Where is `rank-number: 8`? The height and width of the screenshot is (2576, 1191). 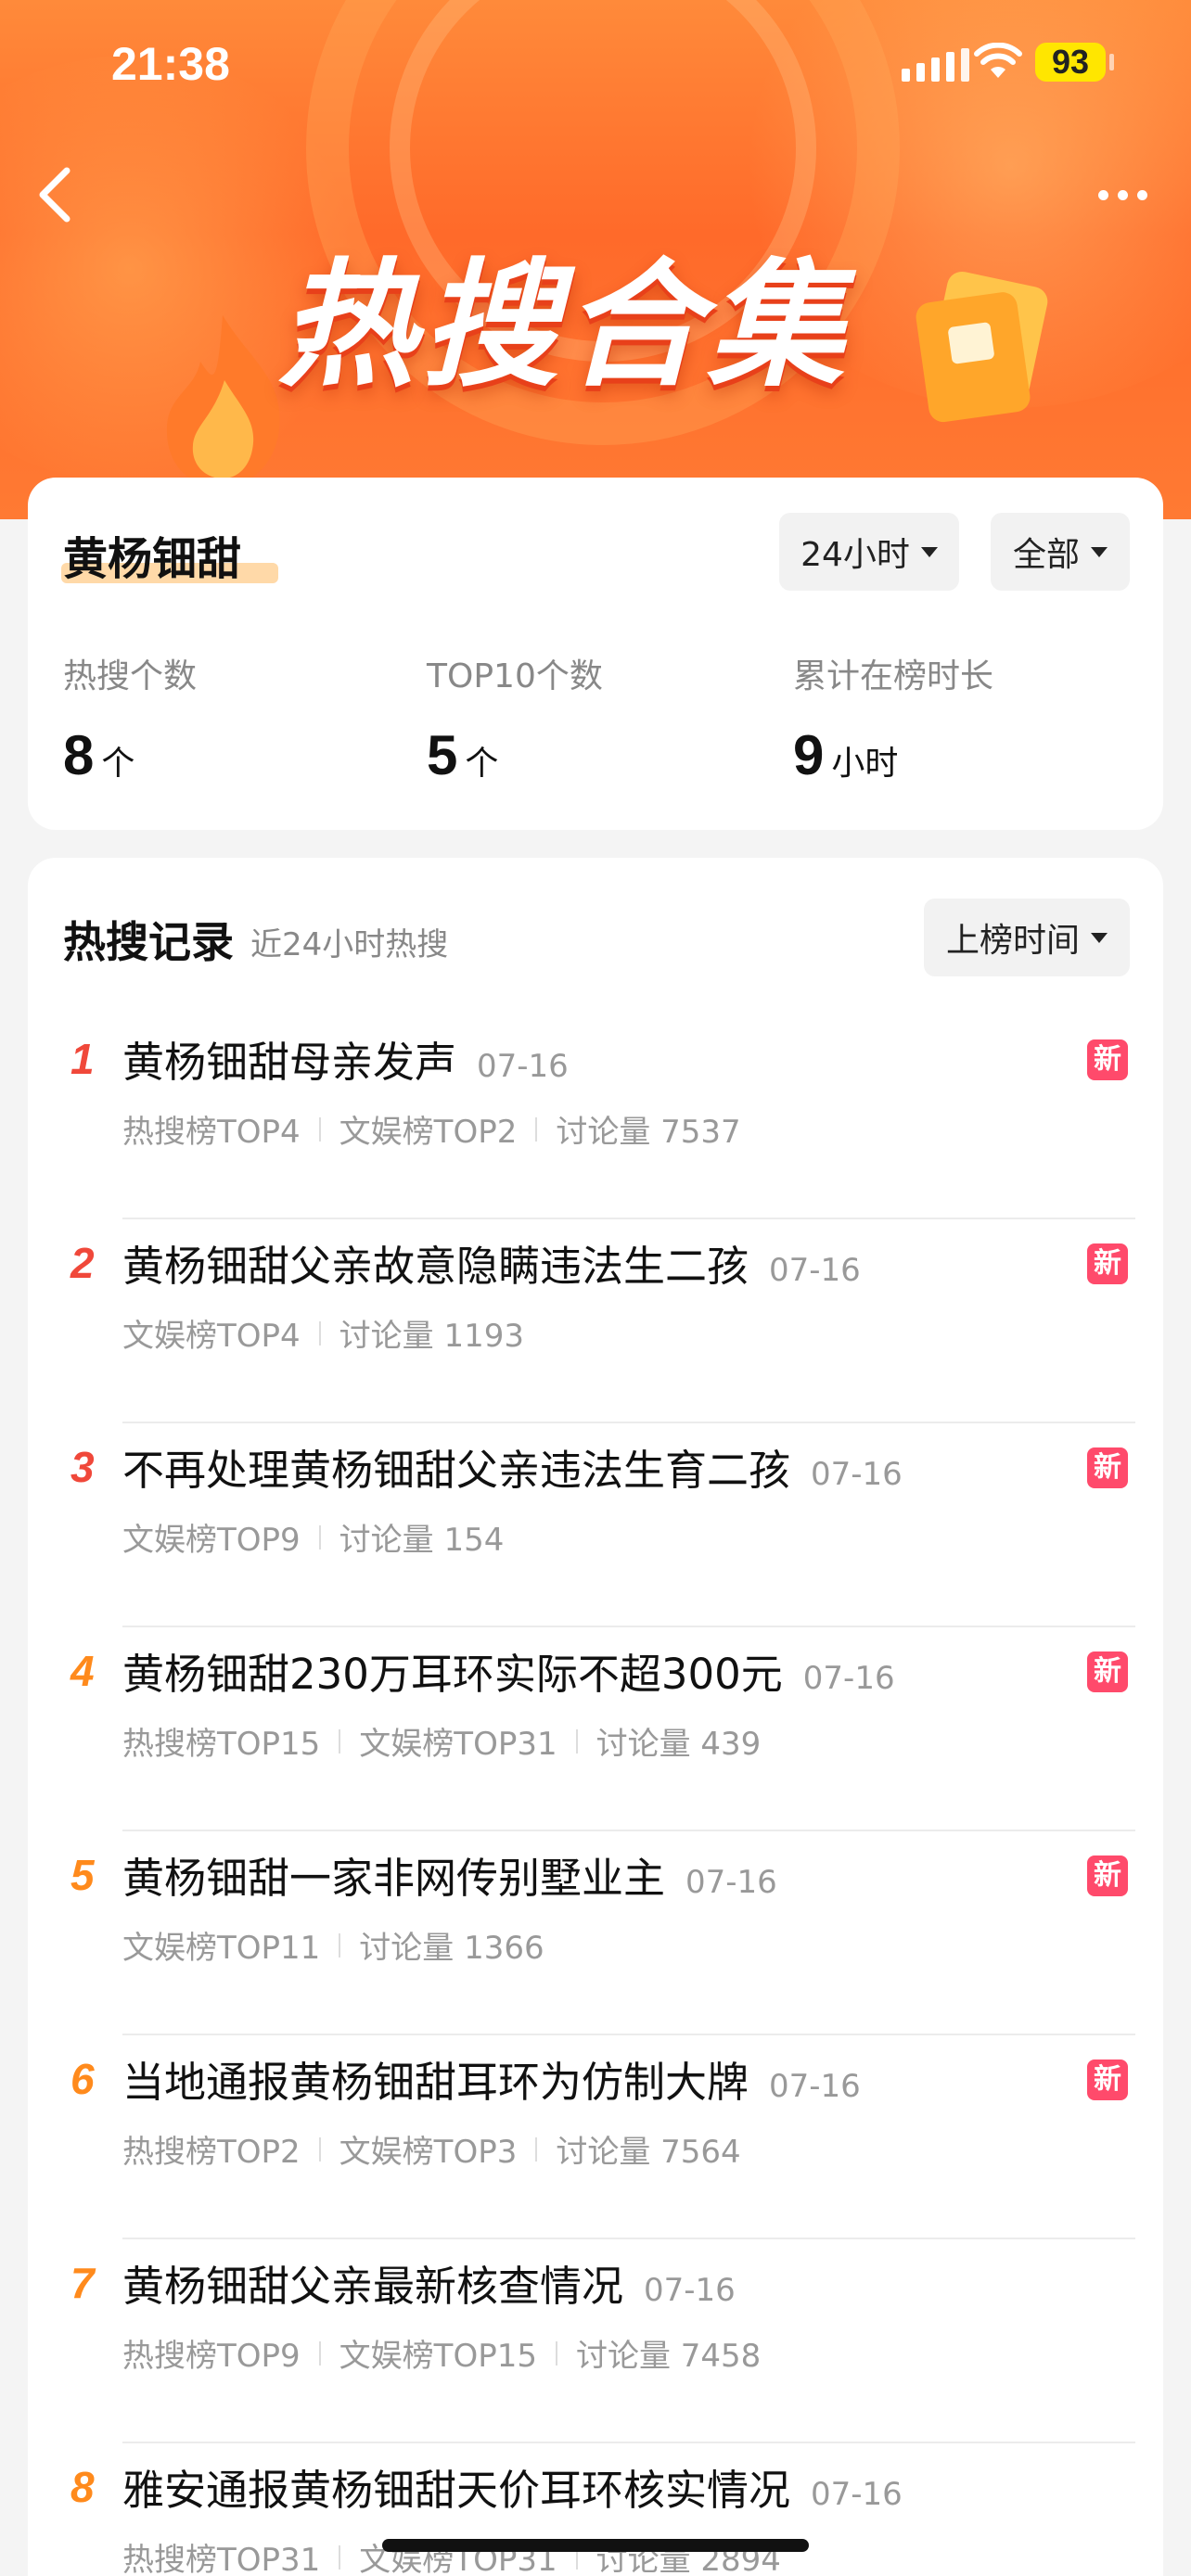 rank-number: 8 is located at coordinates (82, 2487).